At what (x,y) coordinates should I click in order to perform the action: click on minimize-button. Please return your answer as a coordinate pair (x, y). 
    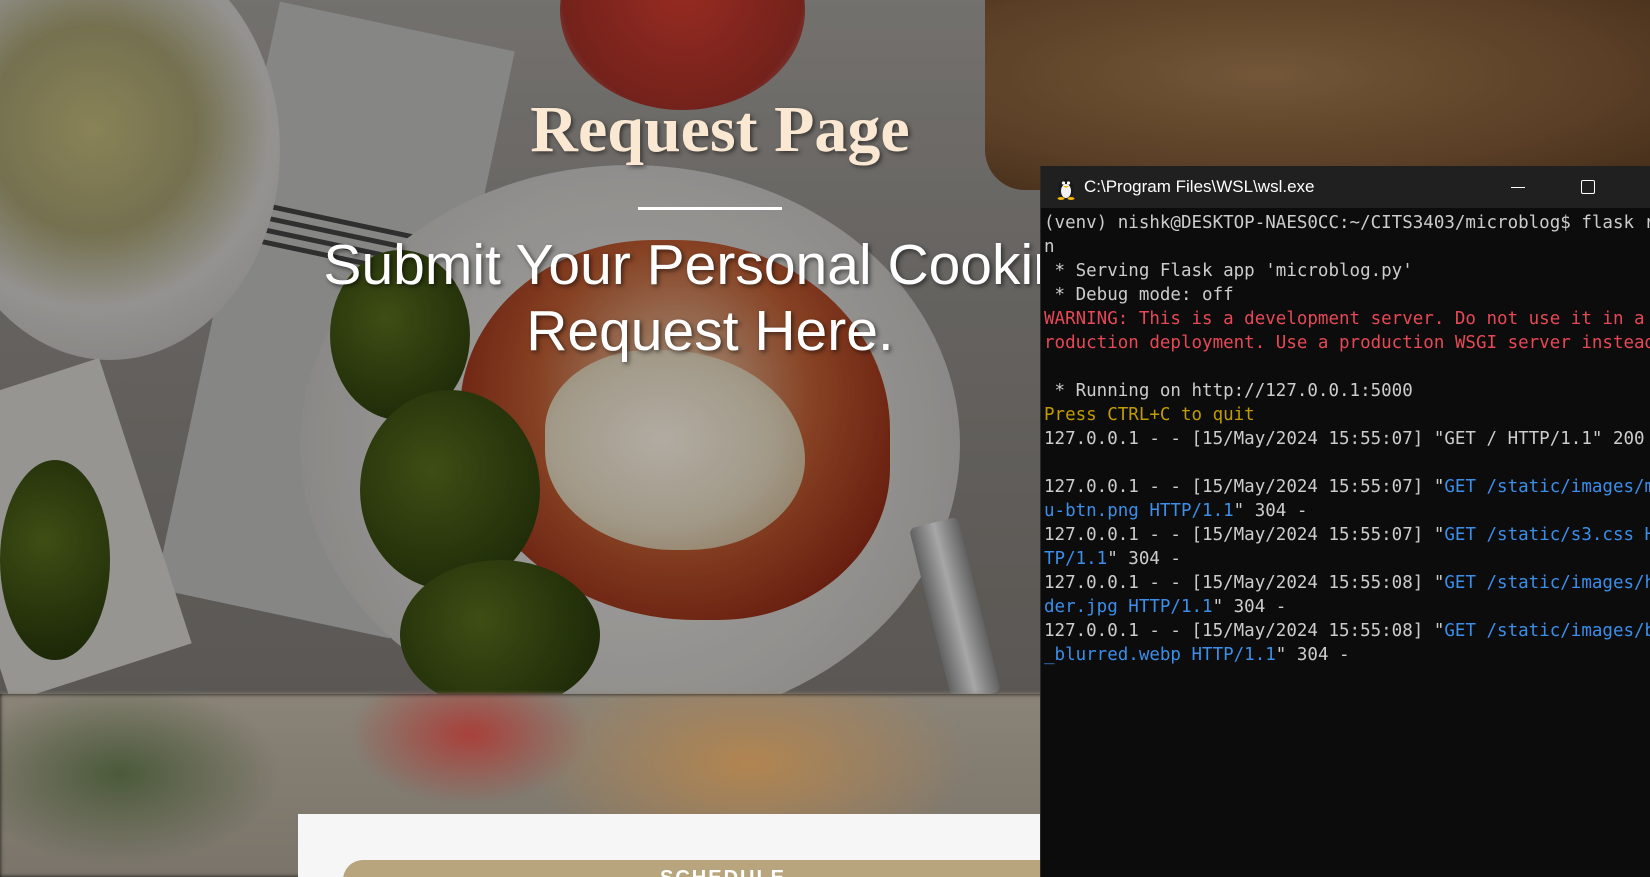
    Looking at the image, I should click on (1518, 187).